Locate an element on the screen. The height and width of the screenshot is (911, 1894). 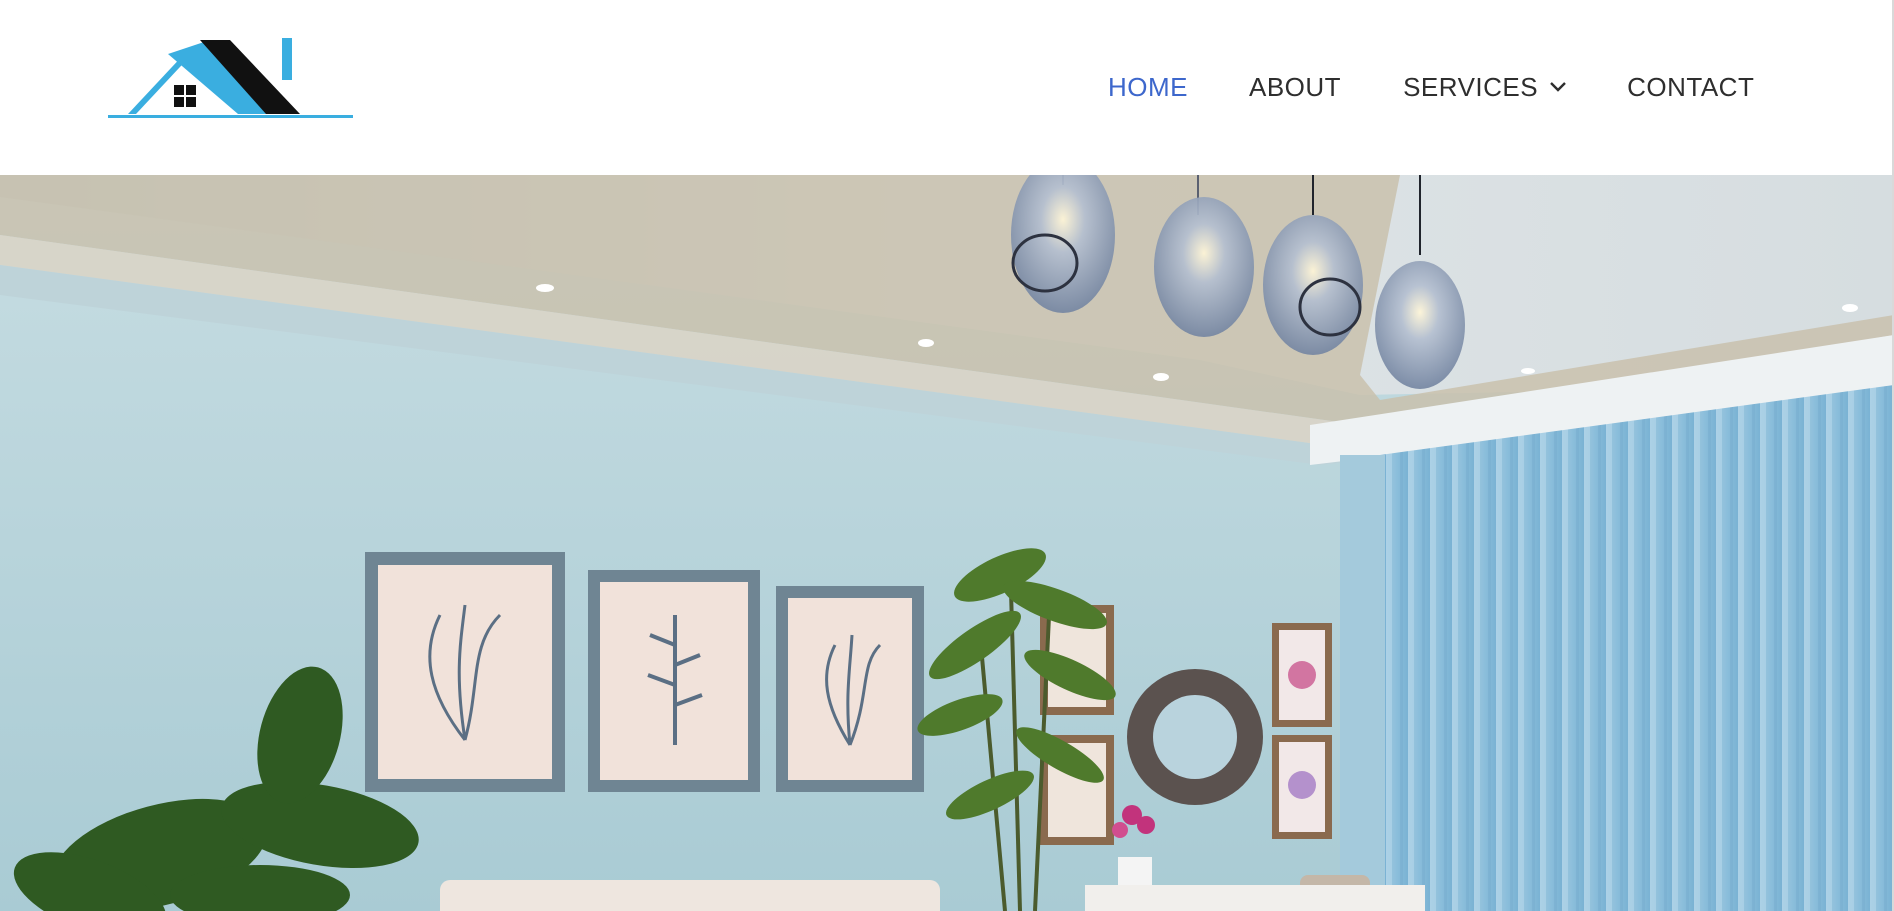
chevron-down-icon is located at coordinates (1558, 87).